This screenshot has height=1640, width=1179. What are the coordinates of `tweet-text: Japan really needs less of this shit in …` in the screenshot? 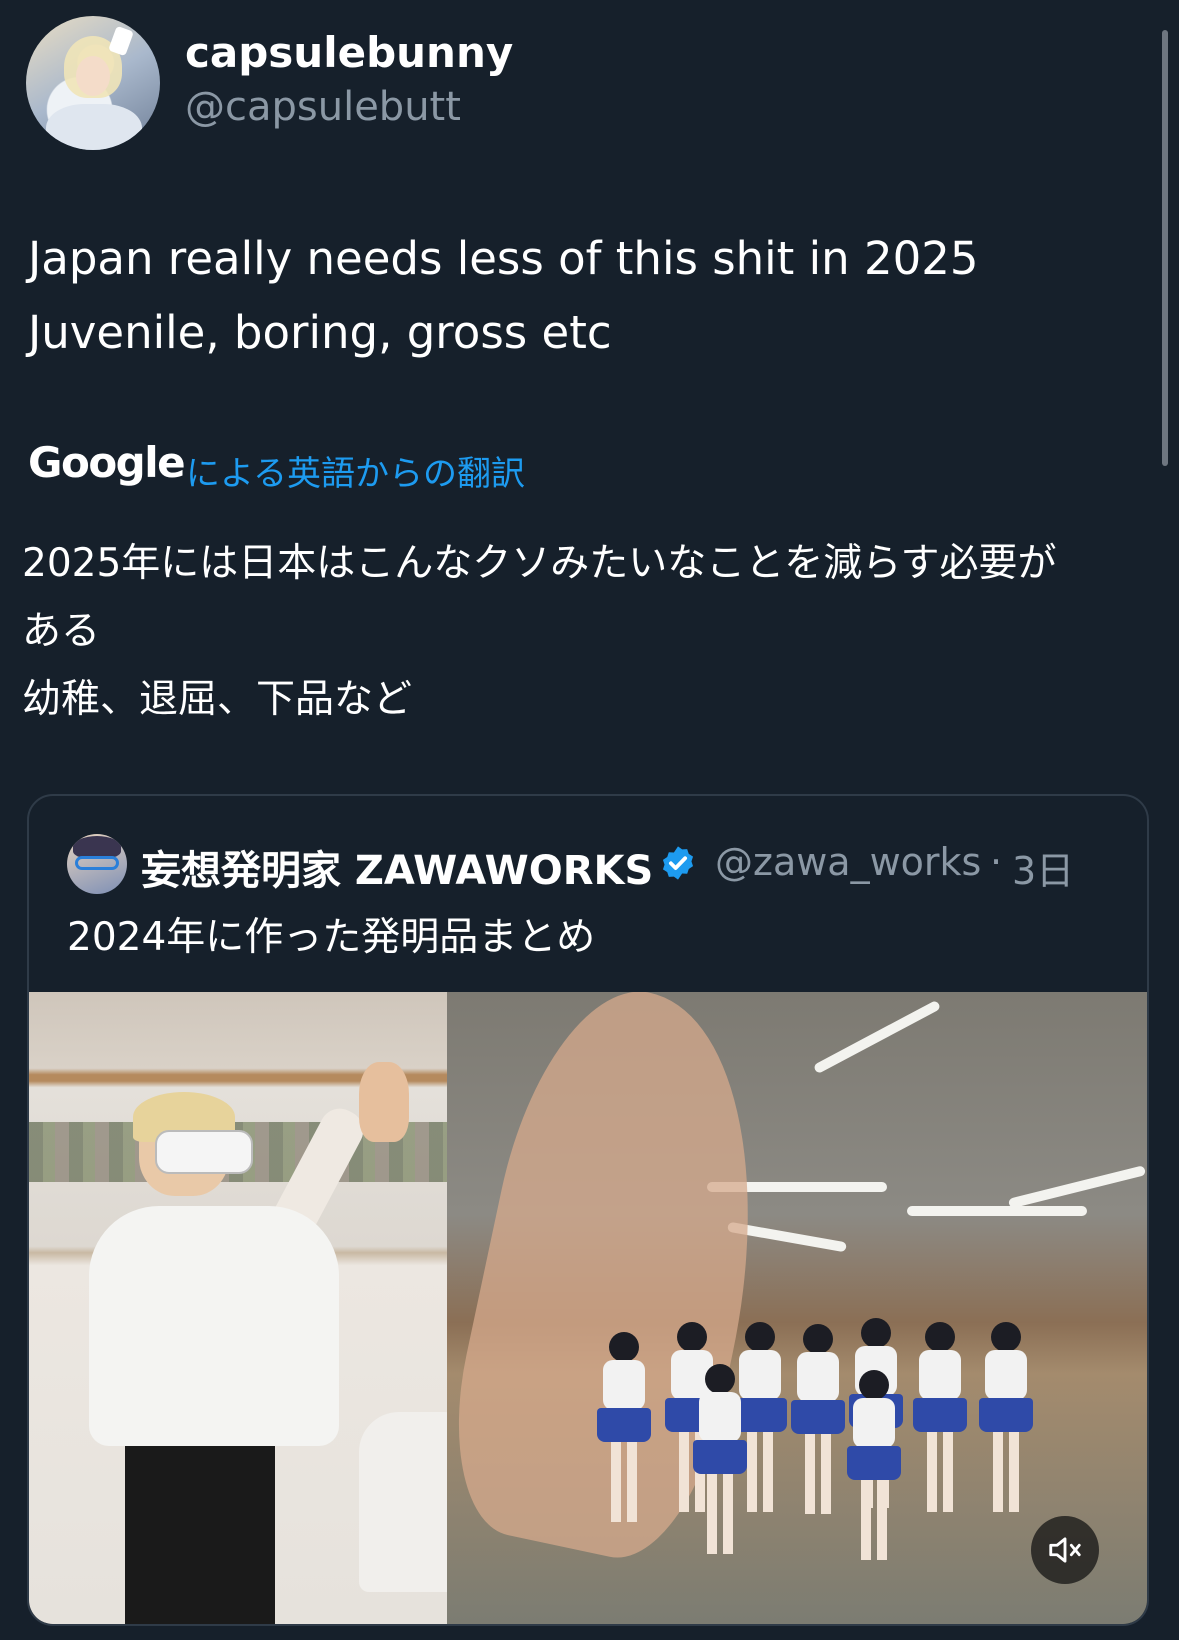 It's located at (503, 296).